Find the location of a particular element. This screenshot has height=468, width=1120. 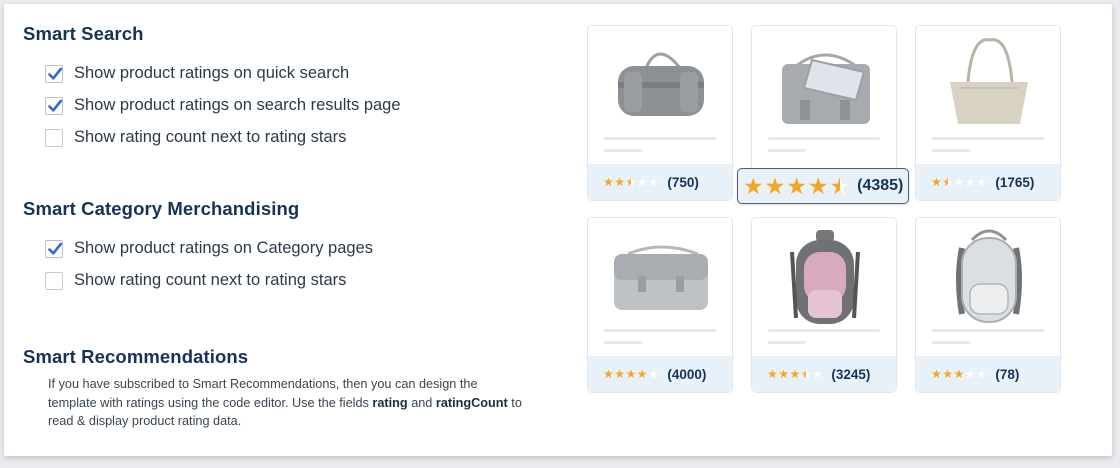

backpack-pink-icon is located at coordinates (825, 277).